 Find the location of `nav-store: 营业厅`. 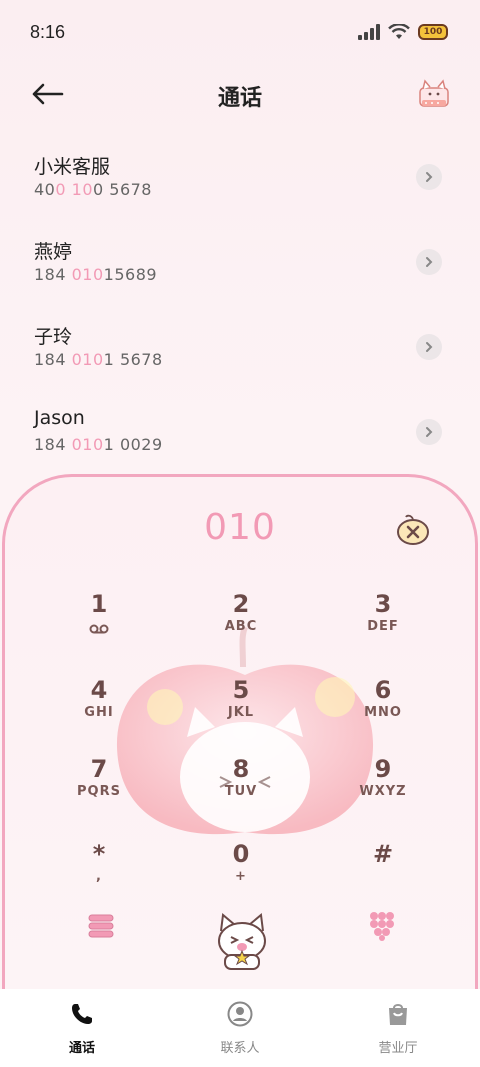

nav-store: 营业厅 is located at coordinates (398, 1028).